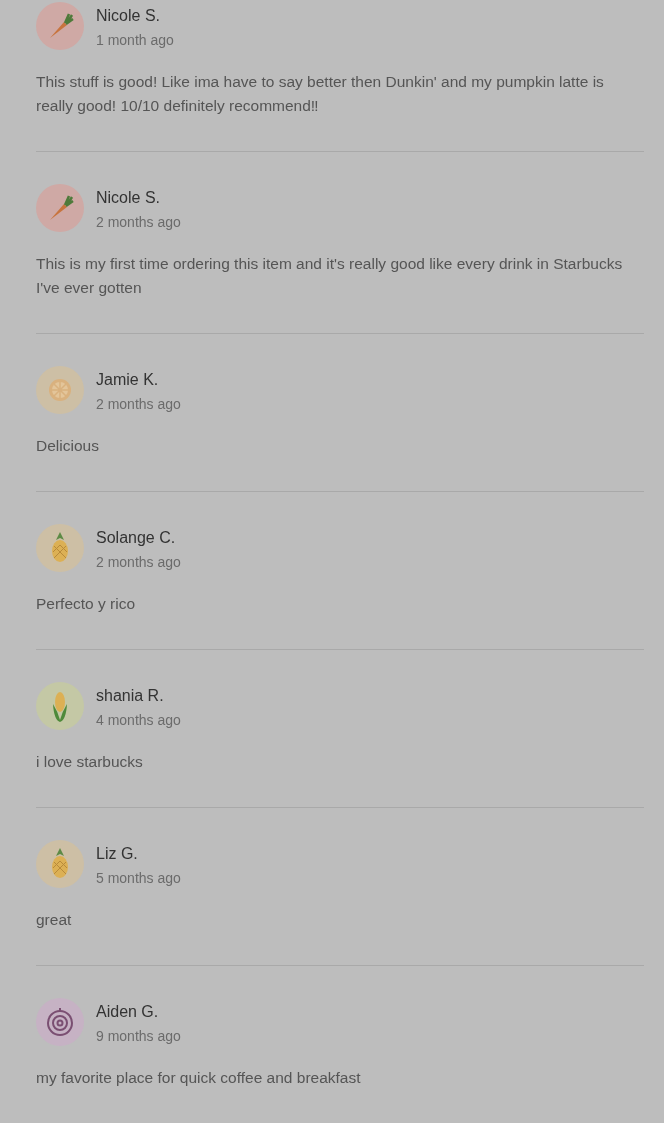 The height and width of the screenshot is (1123, 664). What do you see at coordinates (60, 1022) in the screenshot?
I see `onion-icon` at bounding box center [60, 1022].